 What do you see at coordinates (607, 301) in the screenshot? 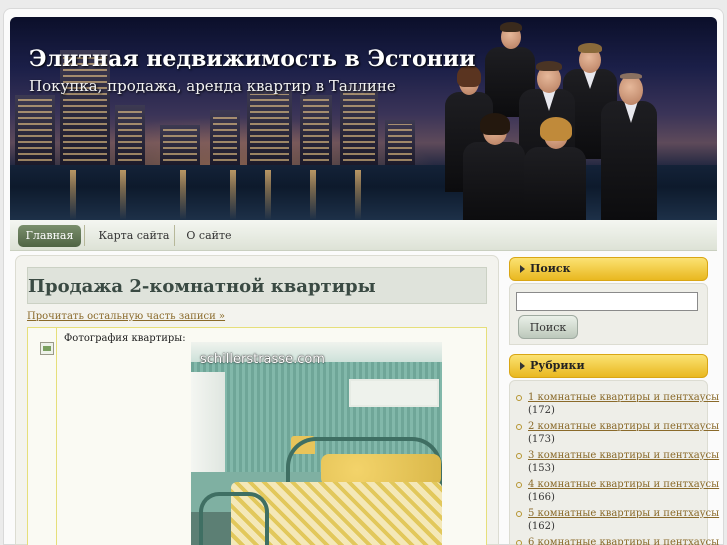
I see `search-input` at bounding box center [607, 301].